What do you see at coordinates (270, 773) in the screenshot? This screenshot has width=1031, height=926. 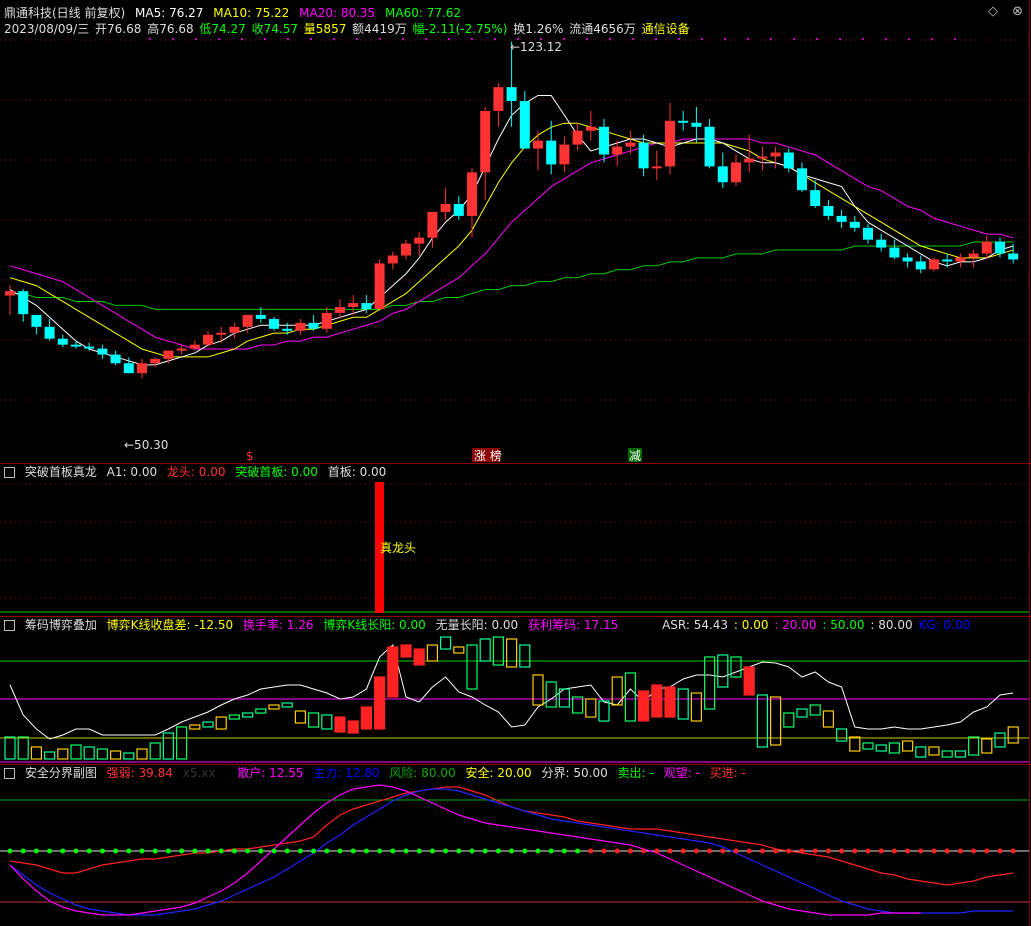 I see `panel4-sanhu: 散户: 12.55` at bounding box center [270, 773].